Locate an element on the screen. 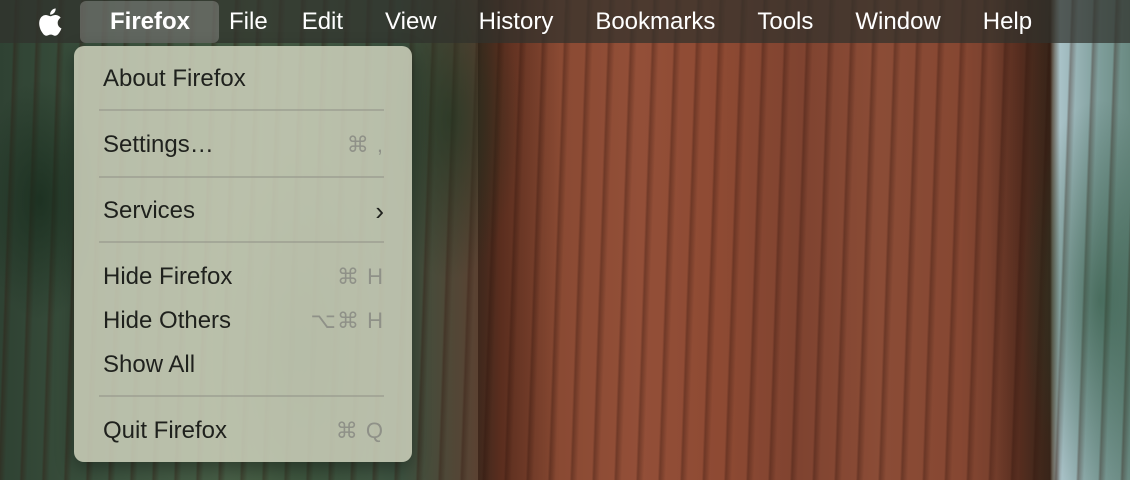 This screenshot has height=480, width=1130. apple-logo-icon is located at coordinates (49, 22).